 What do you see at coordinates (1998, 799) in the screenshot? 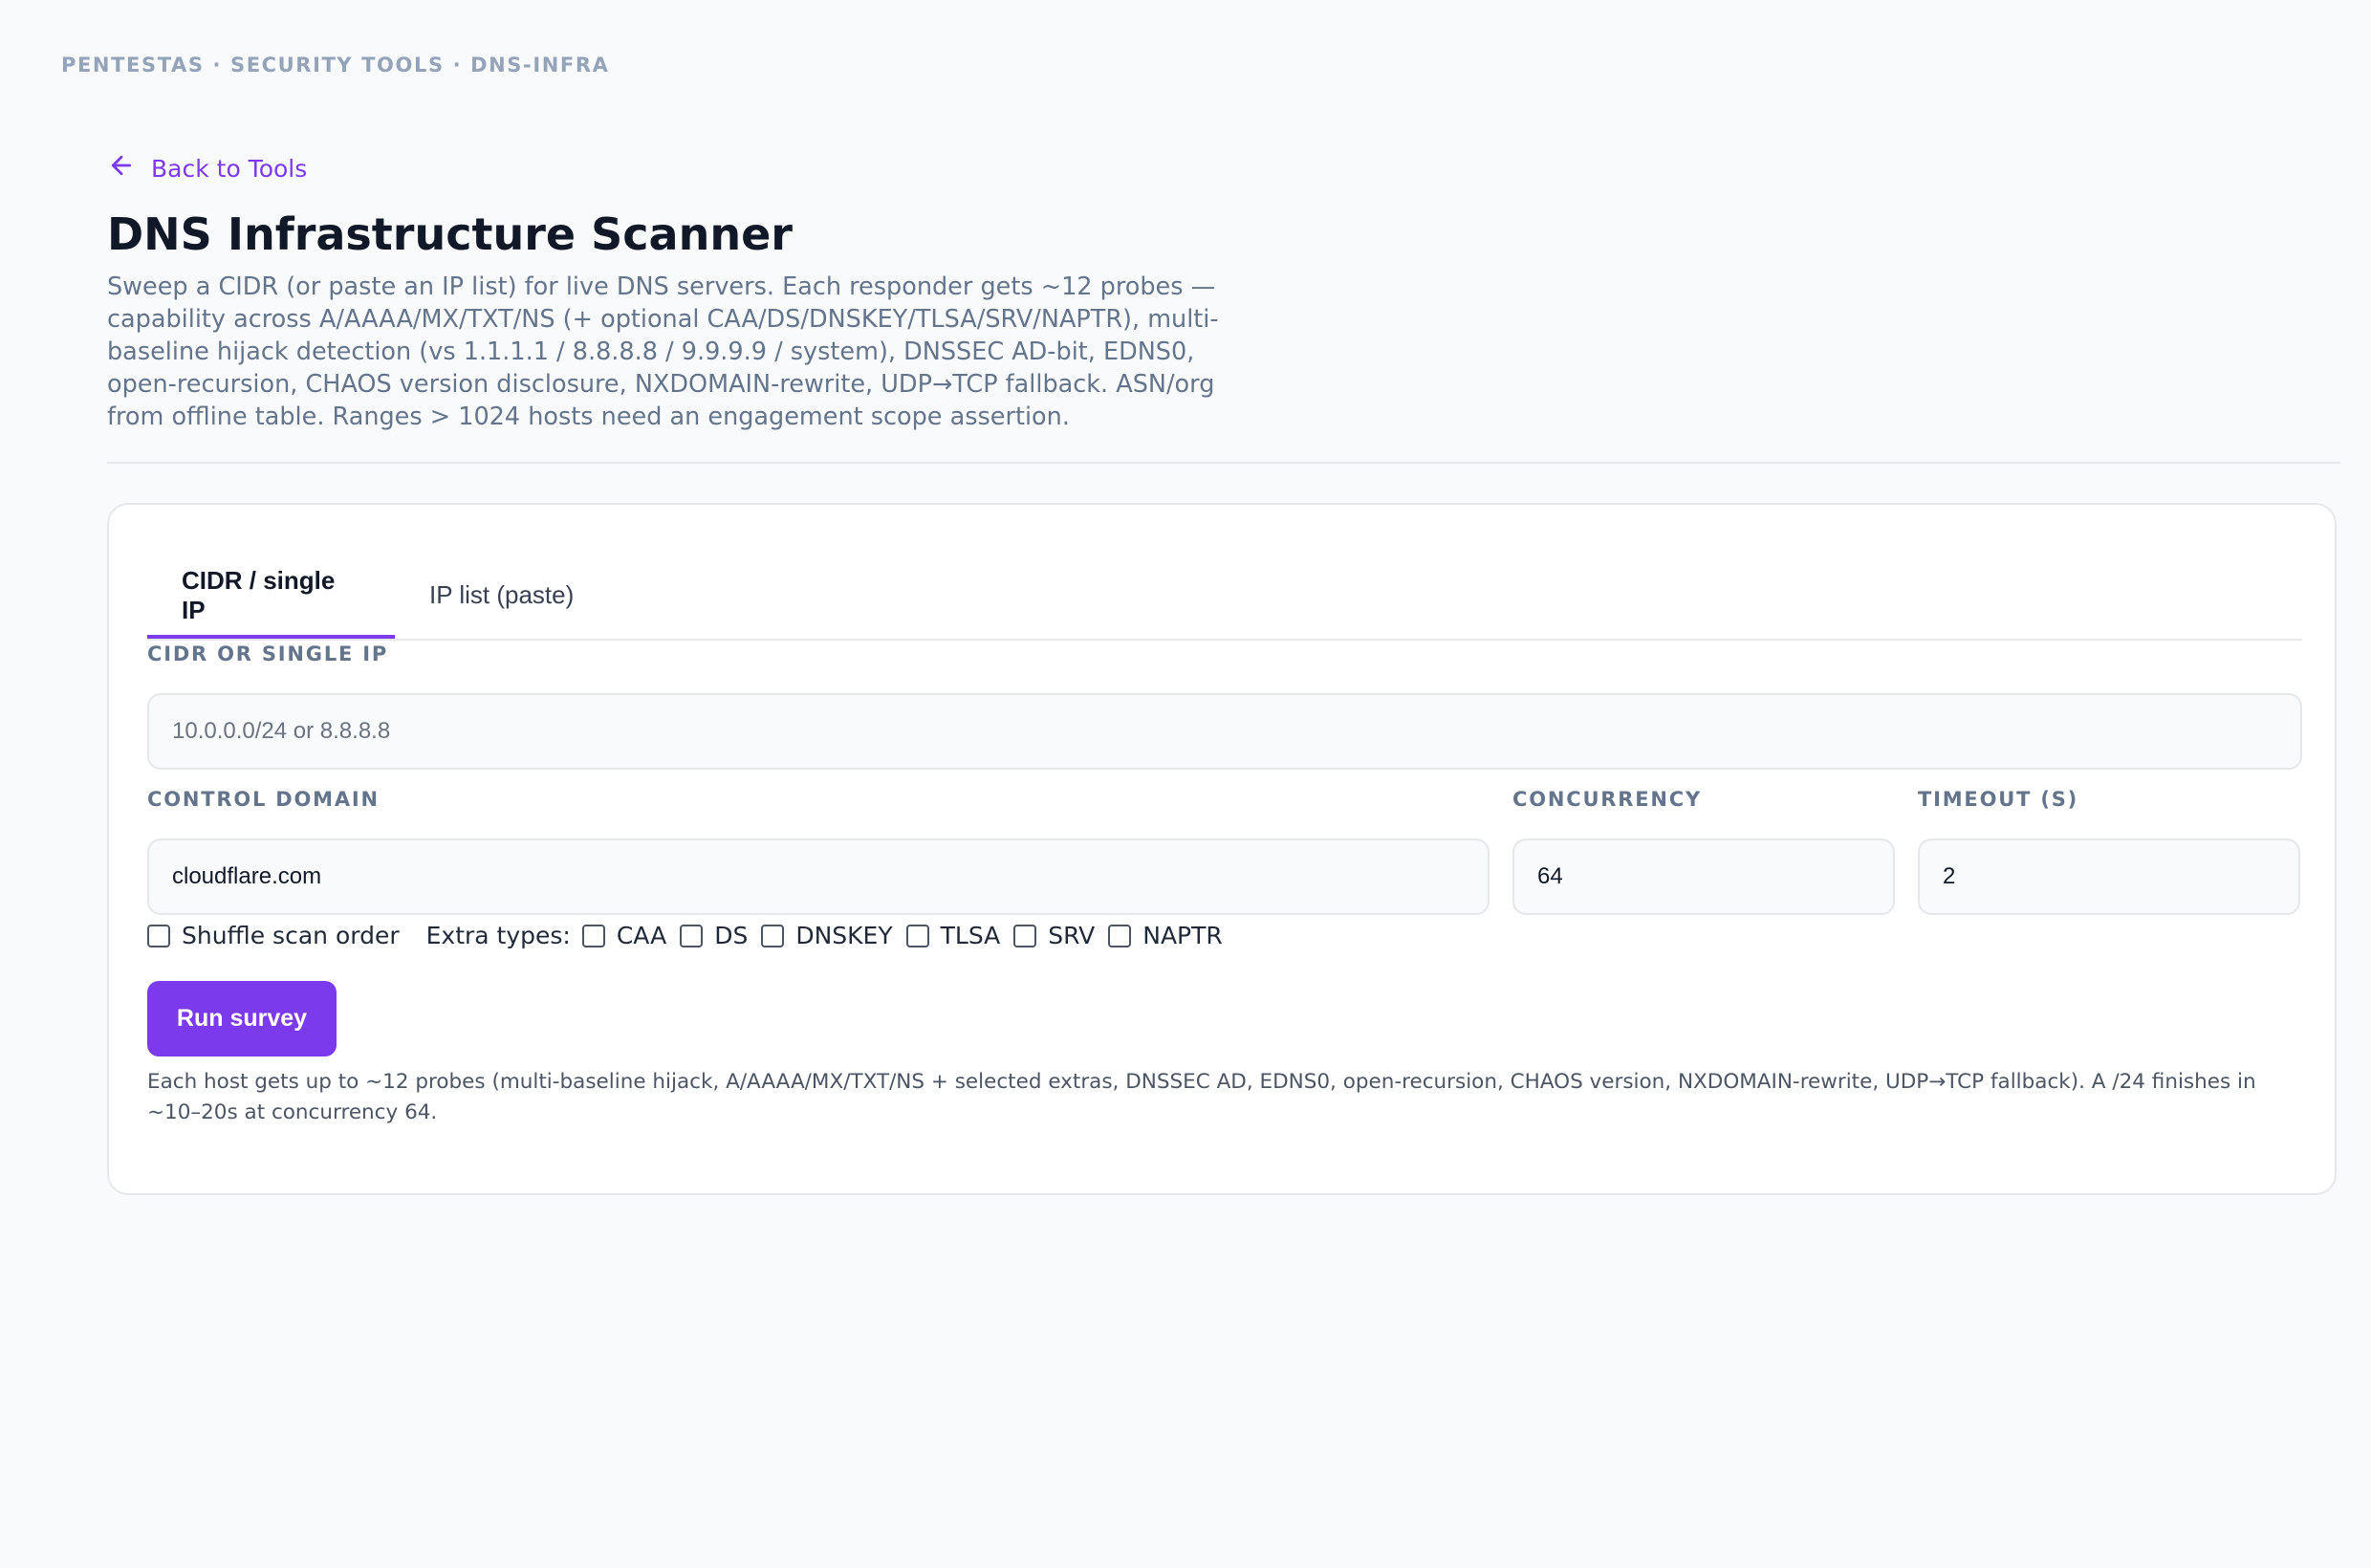
I see `timeout-label: TIMEOUT (S)` at bounding box center [1998, 799].